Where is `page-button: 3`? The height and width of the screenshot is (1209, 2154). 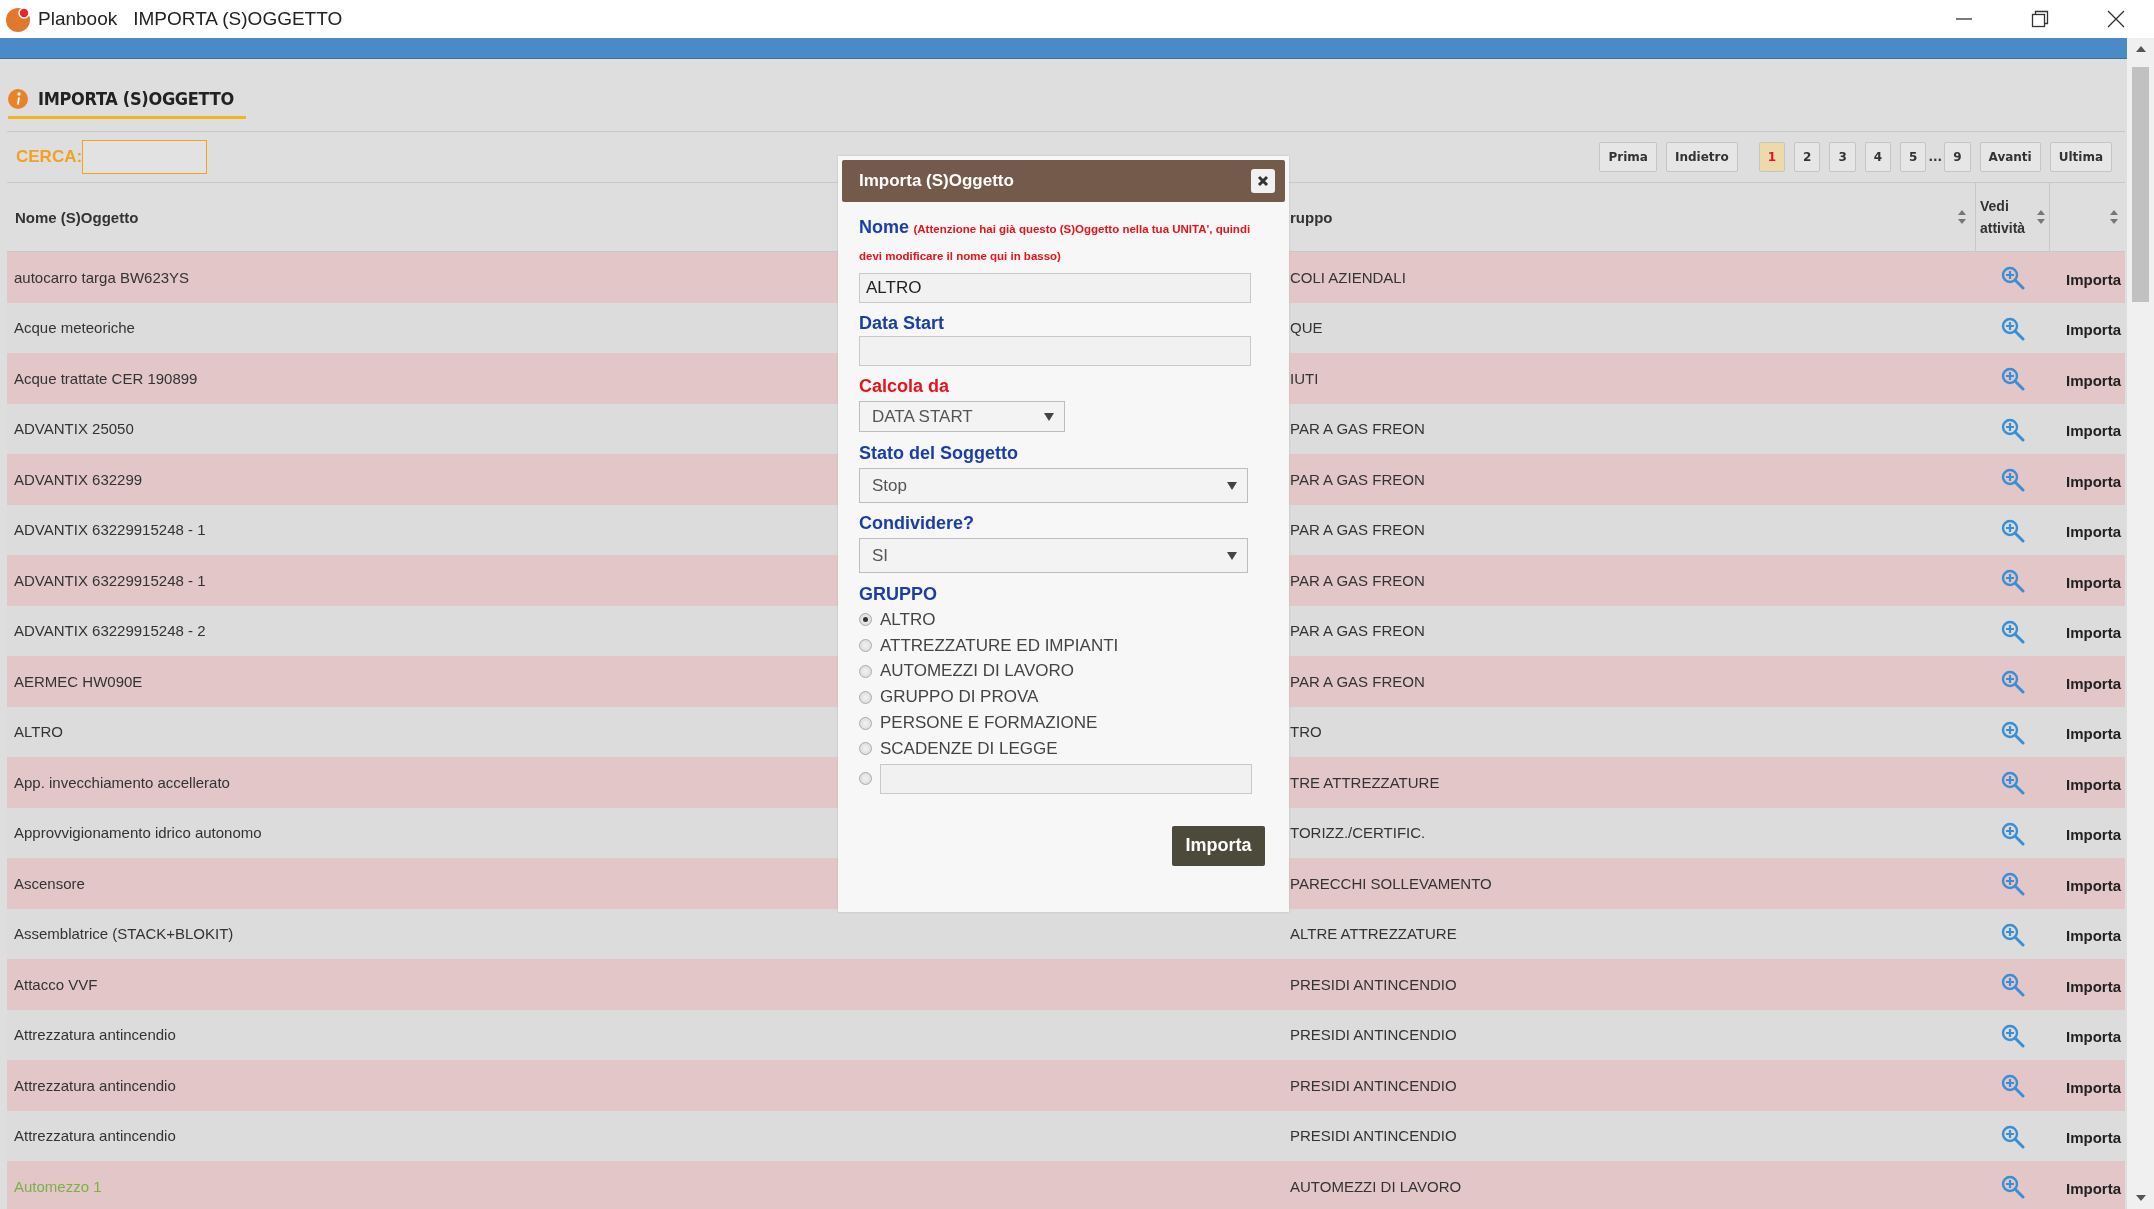
page-button: 3 is located at coordinates (1842, 157).